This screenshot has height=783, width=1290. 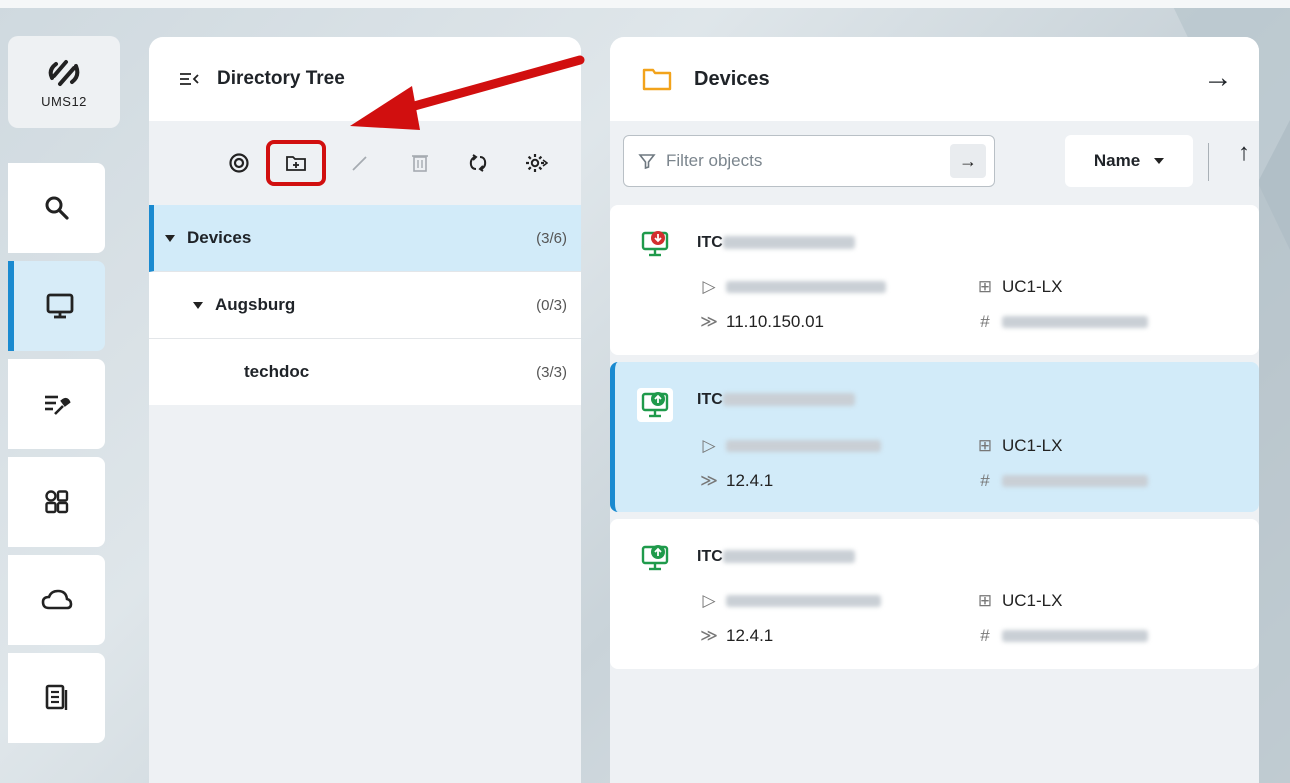 I want to click on app-logo: UMS12, so click(x=64, y=82).